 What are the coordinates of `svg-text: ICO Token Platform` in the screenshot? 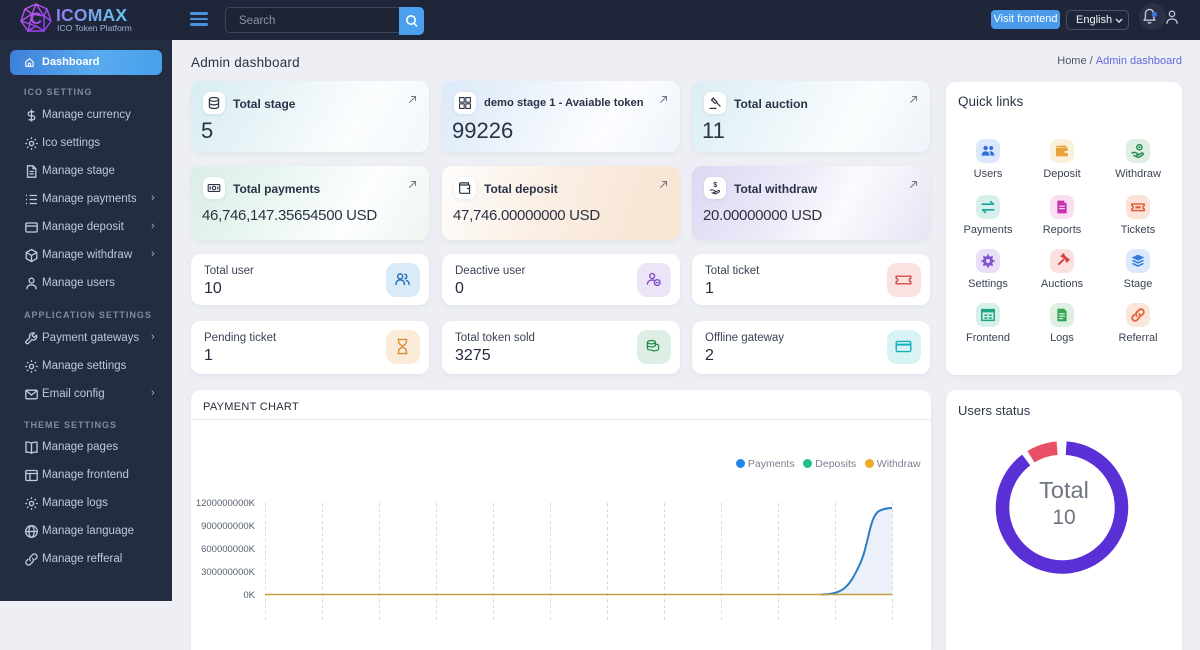 It's located at (94, 28).